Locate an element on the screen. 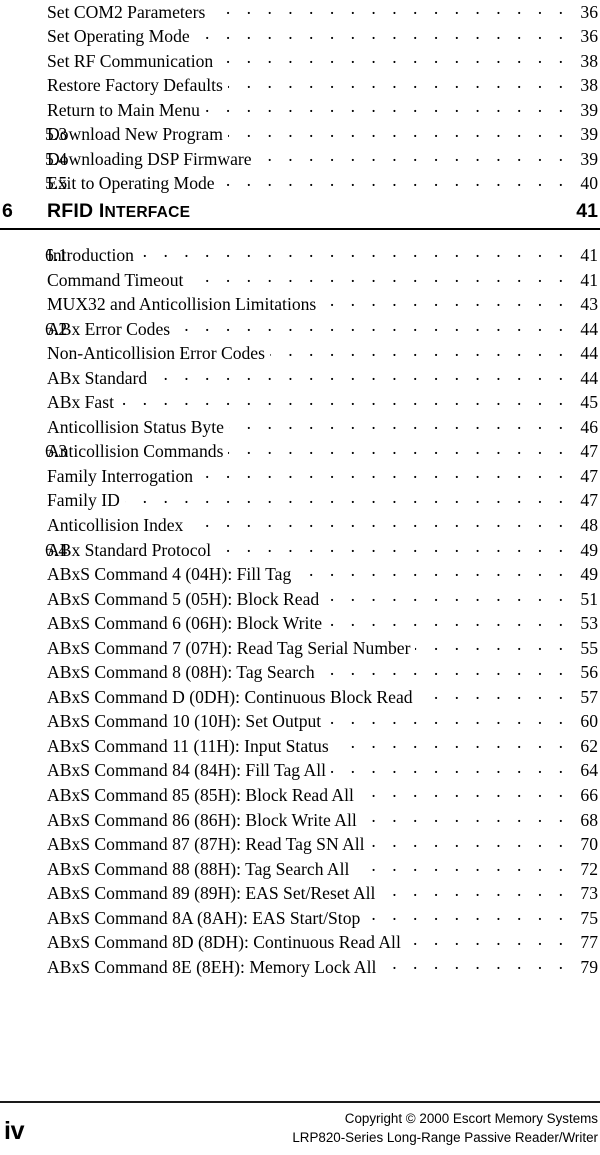 The image size is (600, 1155). toc-entry-label: Anticollision Index is located at coordinates (115, 524).